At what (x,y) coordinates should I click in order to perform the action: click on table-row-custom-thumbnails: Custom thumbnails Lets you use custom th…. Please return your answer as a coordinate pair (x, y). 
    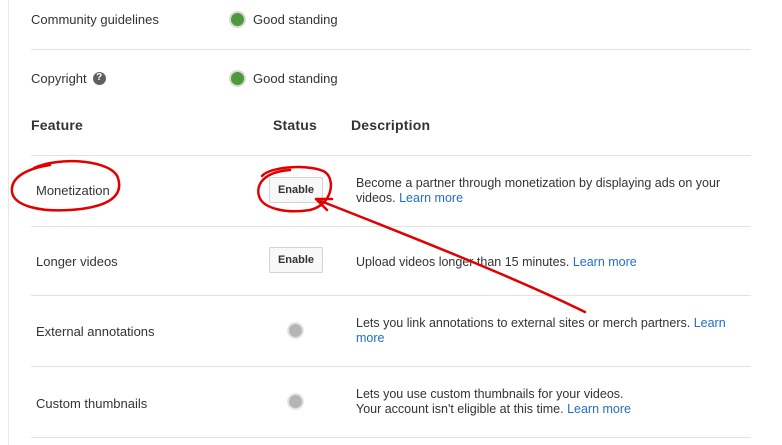
    Looking at the image, I should click on (391, 402).